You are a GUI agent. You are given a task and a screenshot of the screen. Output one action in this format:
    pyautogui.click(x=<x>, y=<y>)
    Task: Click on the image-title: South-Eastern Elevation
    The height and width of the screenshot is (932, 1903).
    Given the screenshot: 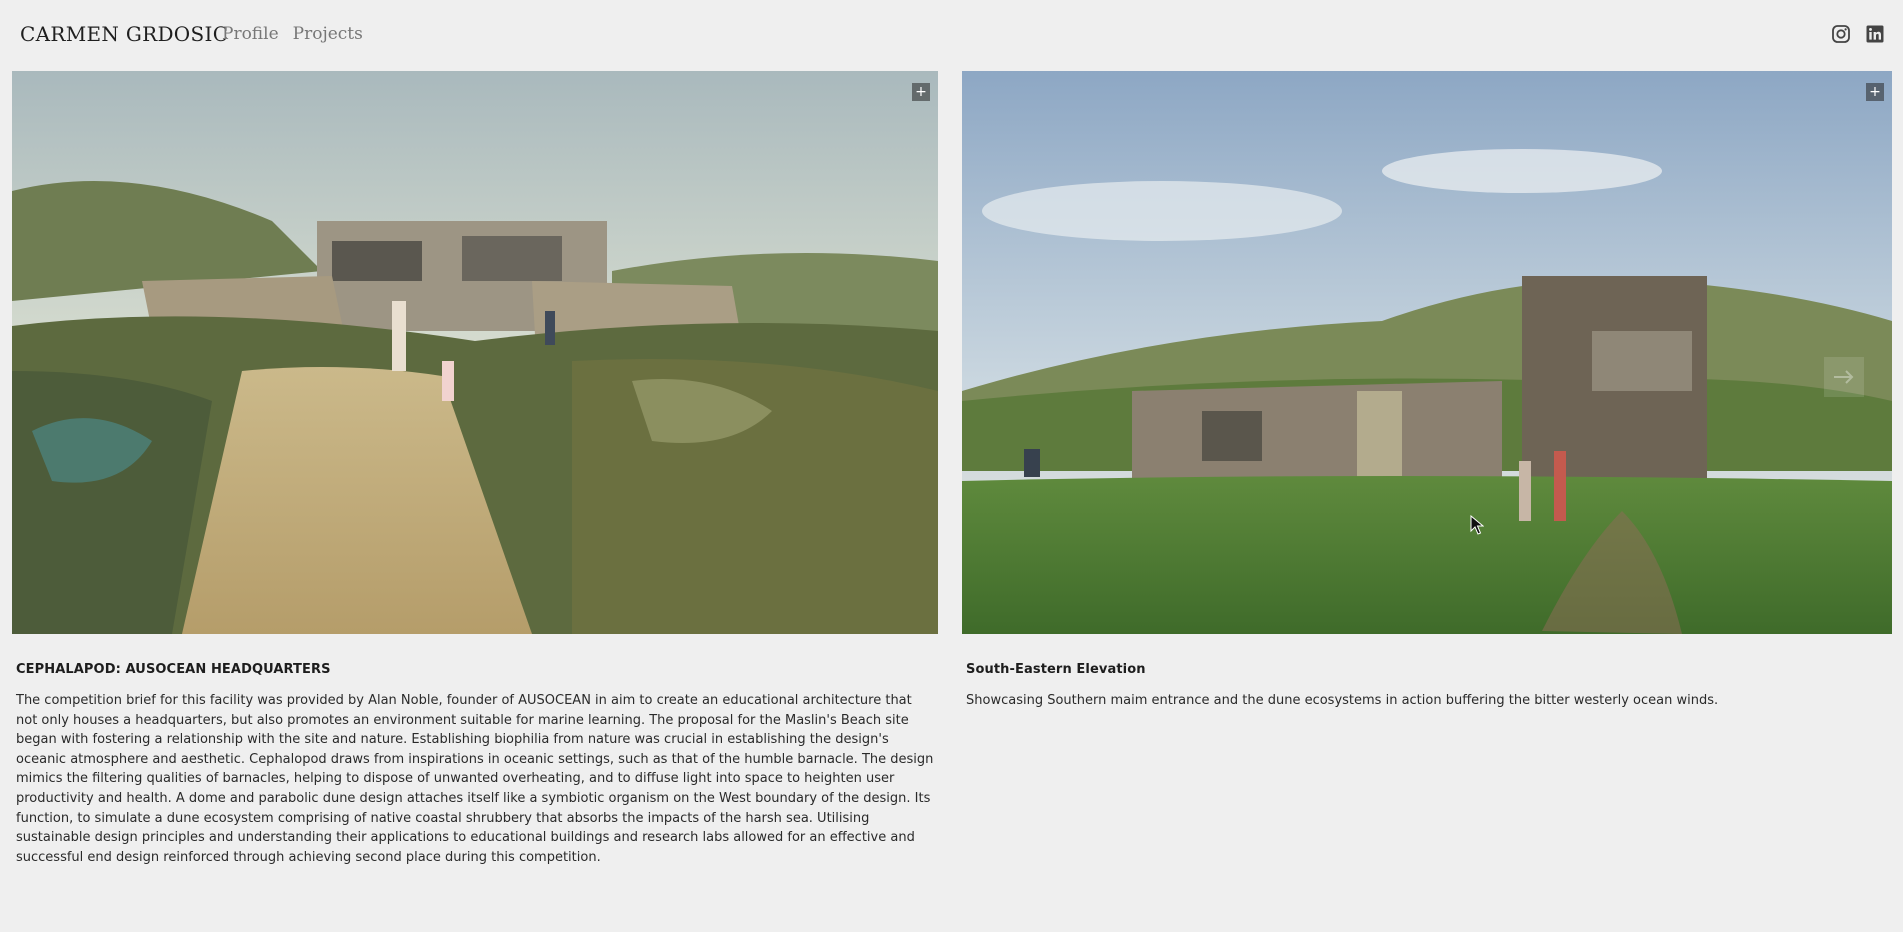 What is the action you would take?
    pyautogui.click(x=1056, y=669)
    